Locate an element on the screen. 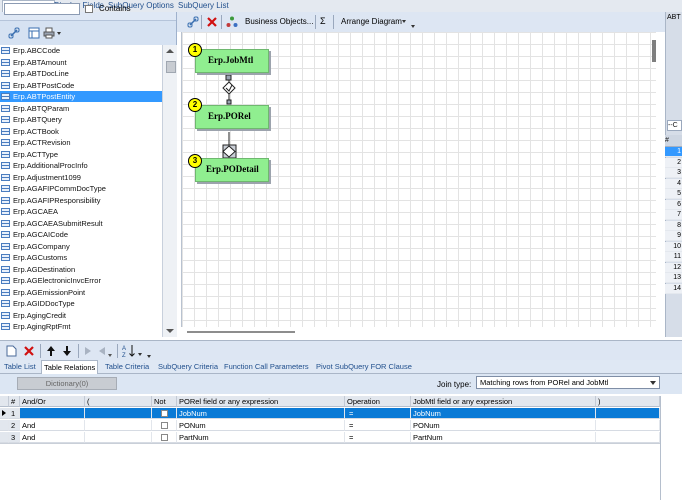 The width and height of the screenshot is (682, 500). move-up-icon is located at coordinates (51, 351).